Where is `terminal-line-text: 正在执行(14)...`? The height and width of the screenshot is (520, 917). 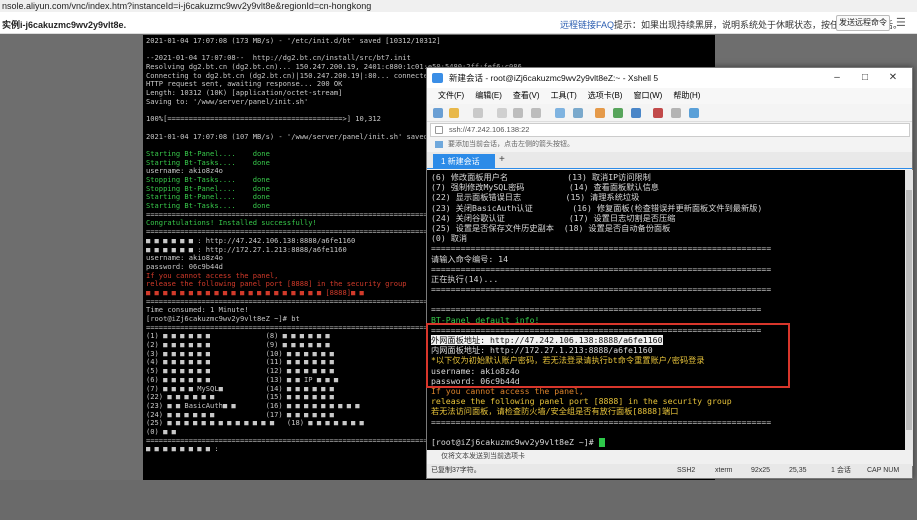
terminal-line-text: 正在执行(14)... is located at coordinates (465, 278).